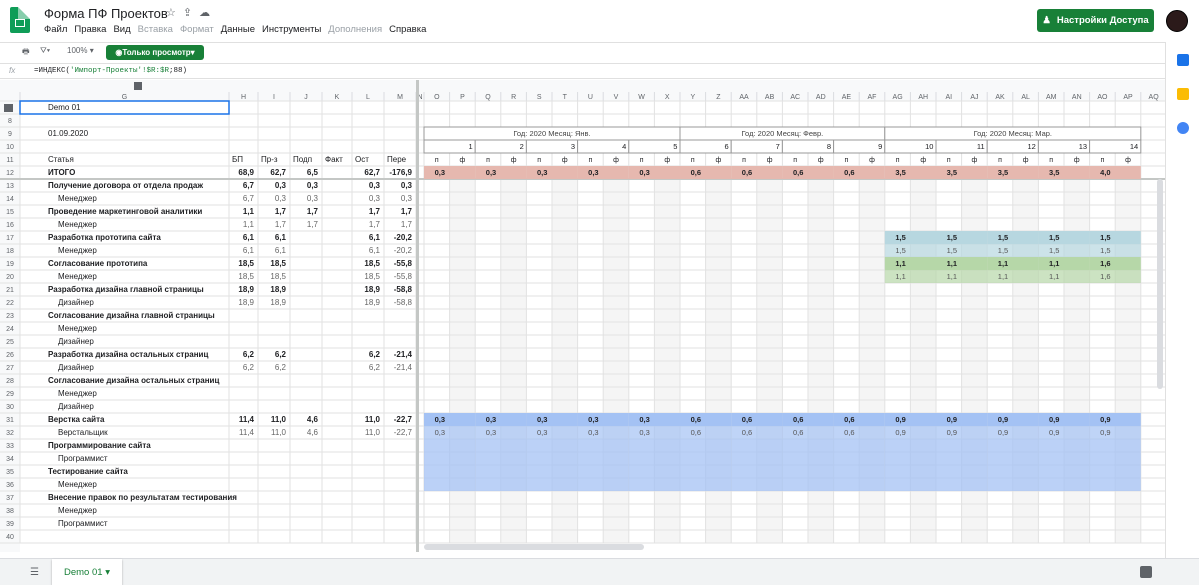 The image size is (1199, 585). What do you see at coordinates (138, 86) in the screenshot?
I see `group-toggle-icon` at bounding box center [138, 86].